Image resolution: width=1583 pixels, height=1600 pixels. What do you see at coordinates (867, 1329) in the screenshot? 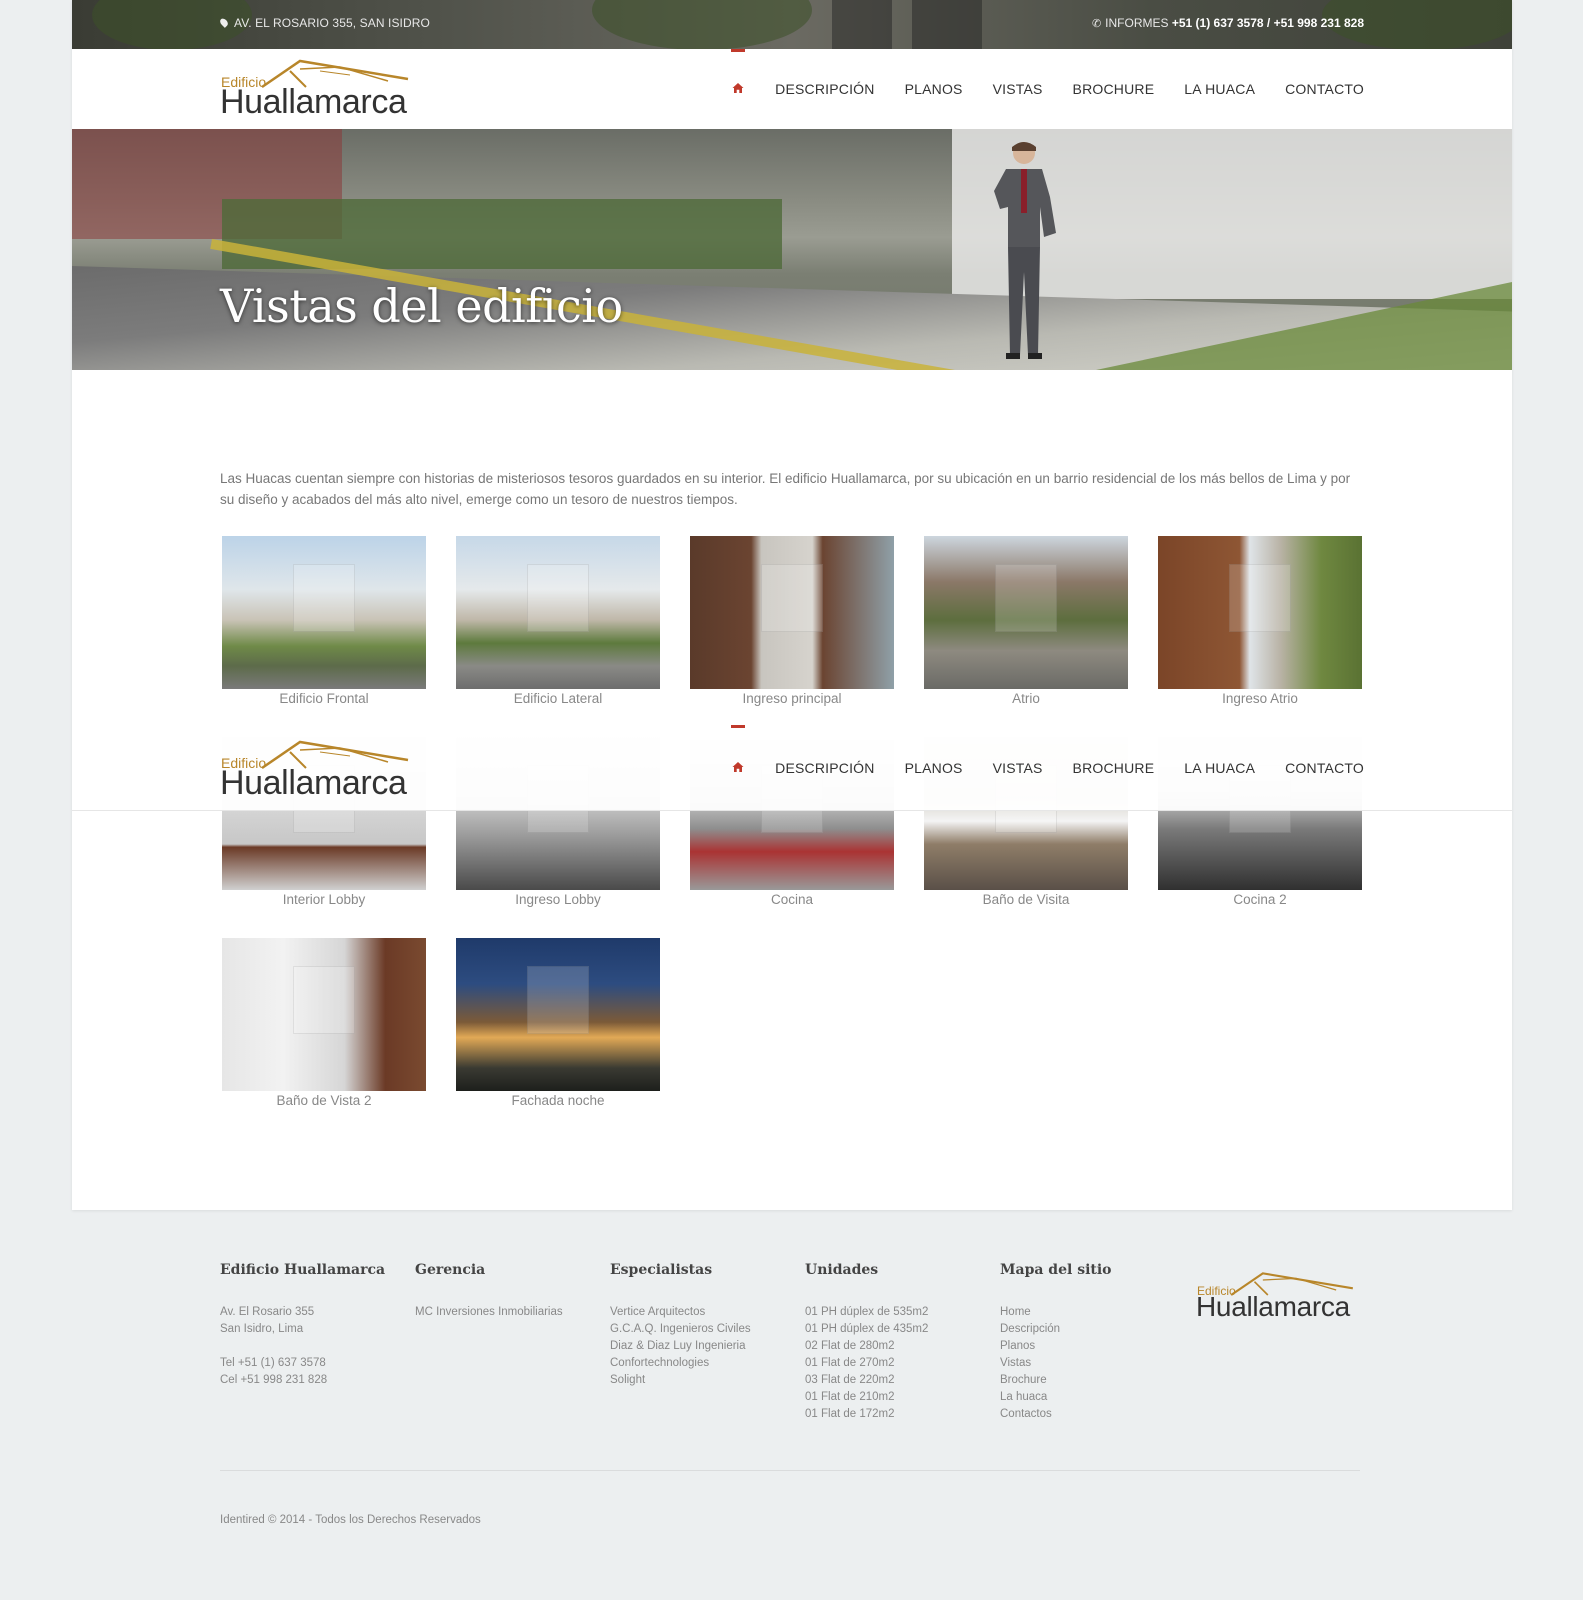
I see `footer-line: 01 PH dúplex de 435m2` at bounding box center [867, 1329].